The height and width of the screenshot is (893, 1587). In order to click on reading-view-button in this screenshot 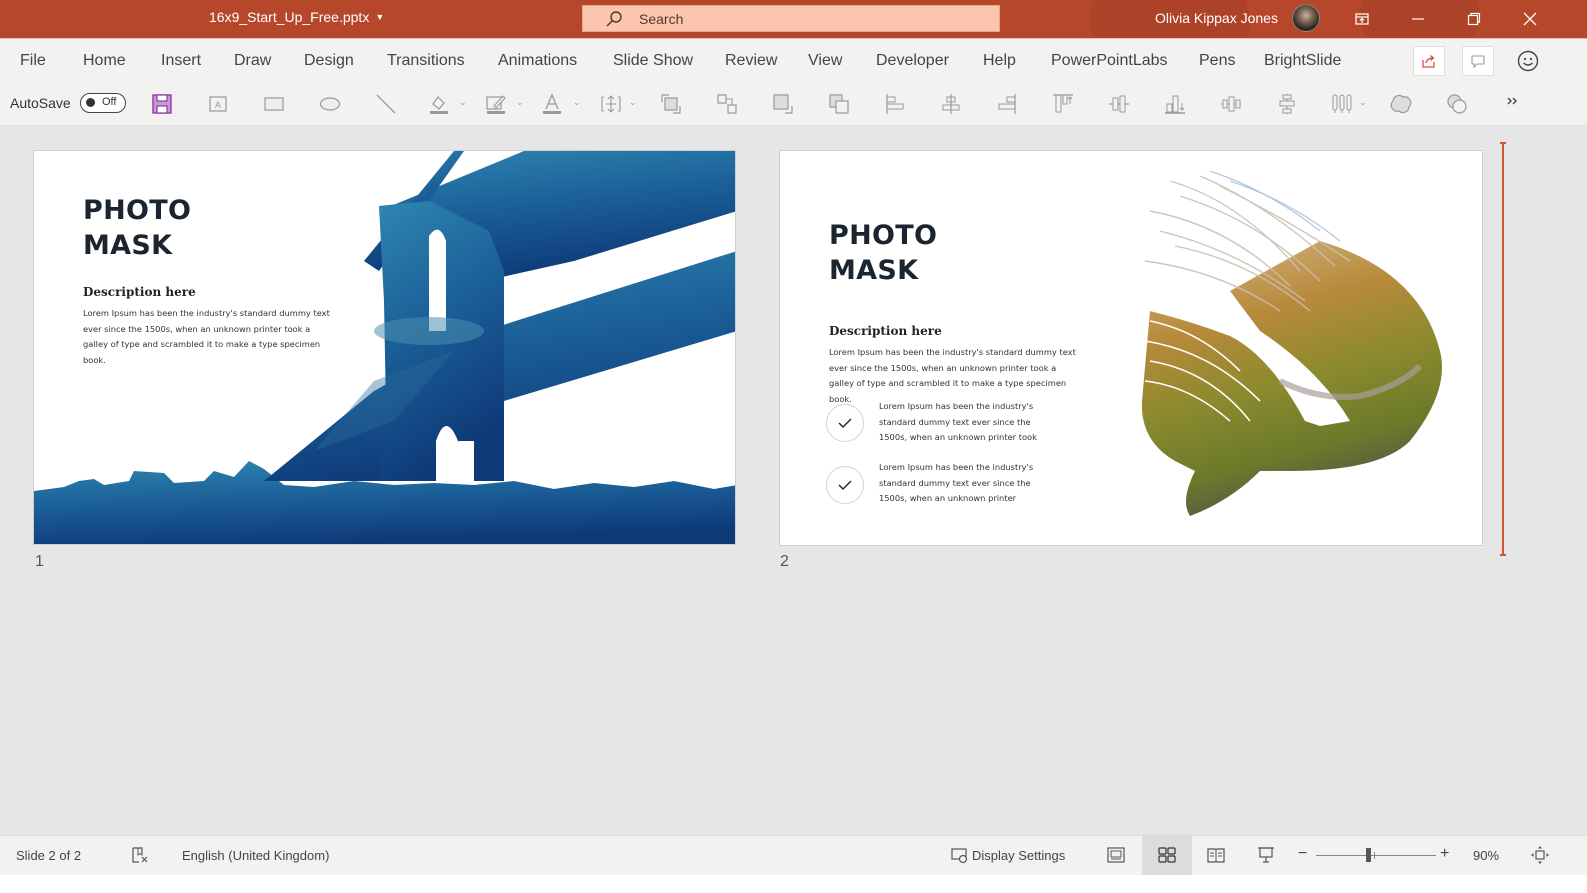, I will do `click(1216, 855)`.